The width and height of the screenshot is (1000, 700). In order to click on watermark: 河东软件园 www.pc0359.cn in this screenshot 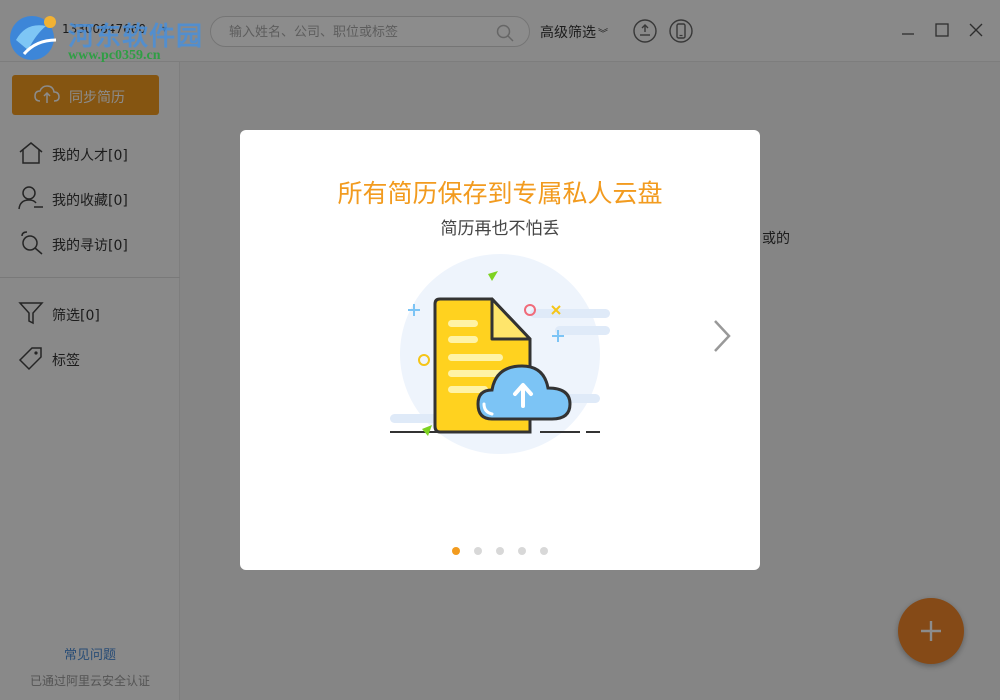, I will do `click(106, 38)`.